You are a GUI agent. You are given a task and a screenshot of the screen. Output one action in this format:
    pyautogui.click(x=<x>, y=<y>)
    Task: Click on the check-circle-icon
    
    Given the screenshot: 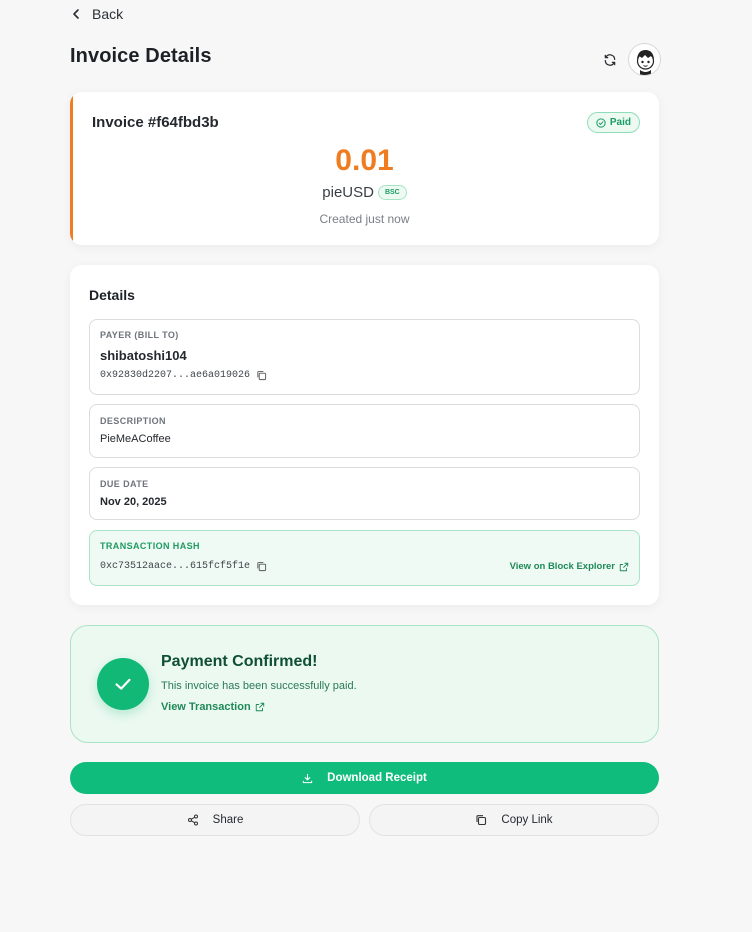 What is the action you would take?
    pyautogui.click(x=601, y=122)
    